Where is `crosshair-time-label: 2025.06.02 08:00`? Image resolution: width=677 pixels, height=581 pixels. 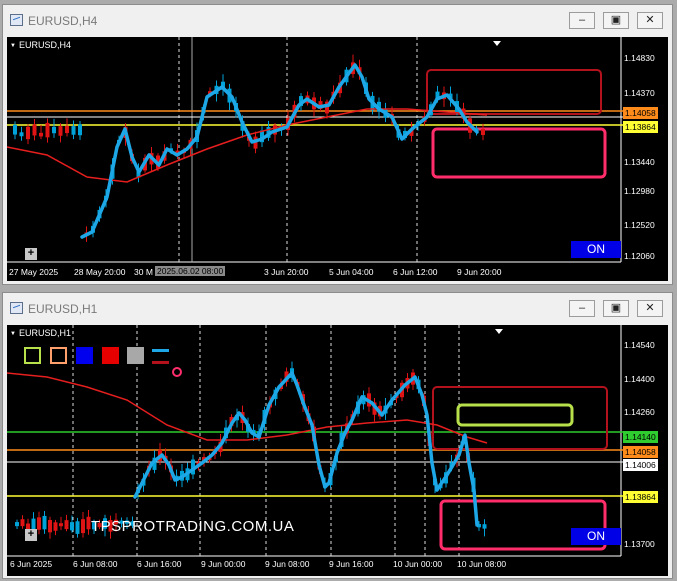 crosshair-time-label: 2025.06.02 08:00 is located at coordinates (190, 271).